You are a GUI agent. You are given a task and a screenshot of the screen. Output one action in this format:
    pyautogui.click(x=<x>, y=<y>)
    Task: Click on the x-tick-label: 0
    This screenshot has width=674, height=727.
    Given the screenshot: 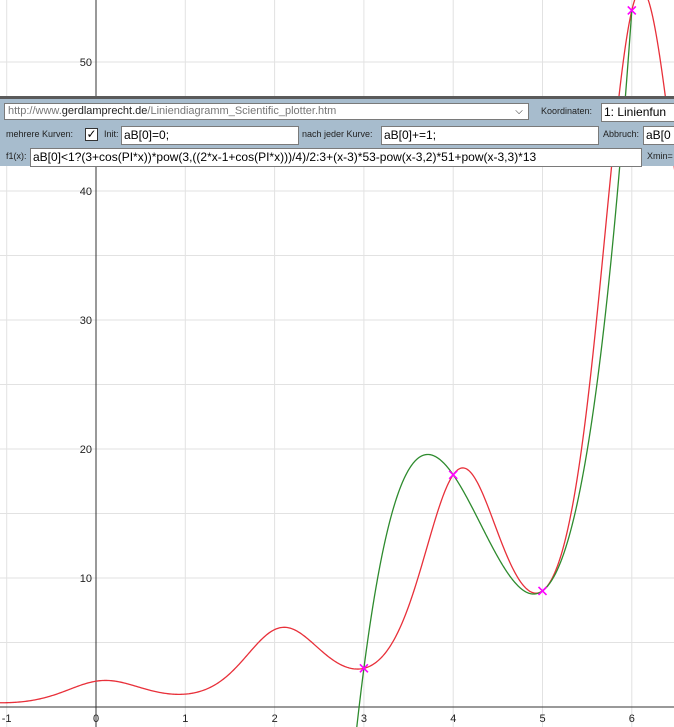 What is the action you would take?
    pyautogui.click(x=96, y=719)
    